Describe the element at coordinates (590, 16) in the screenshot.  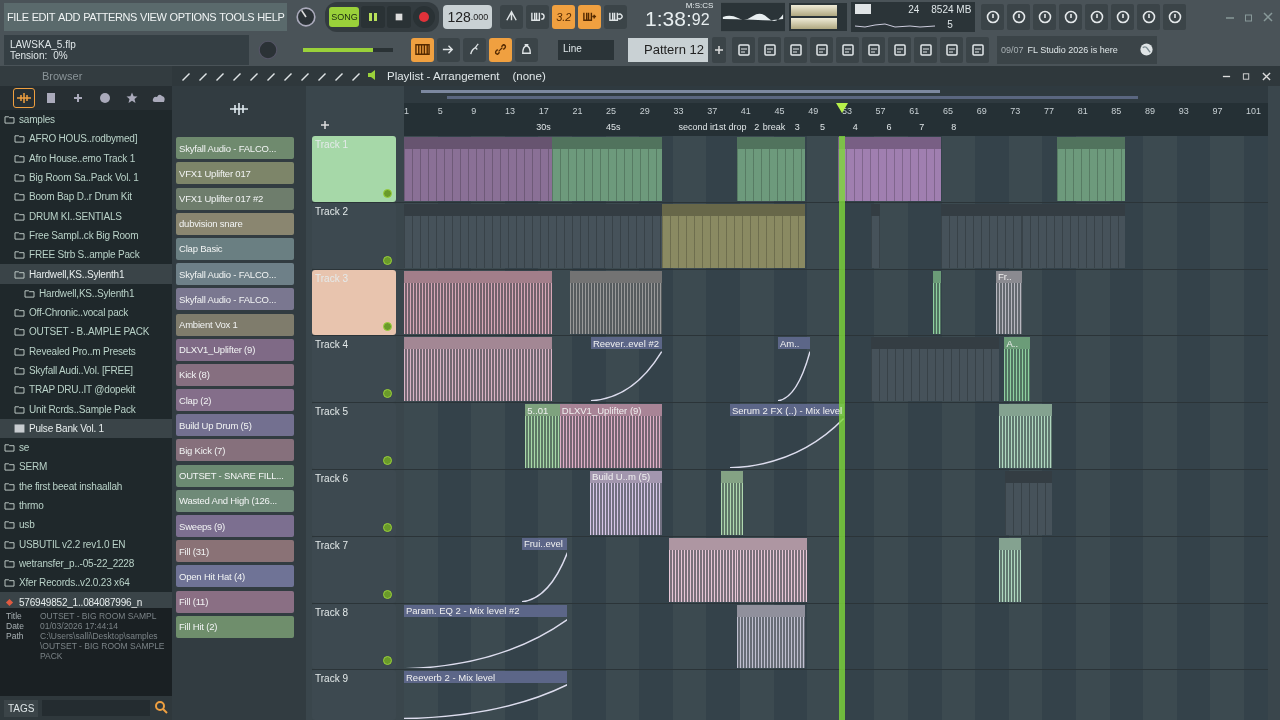
I see `step-button` at that location.